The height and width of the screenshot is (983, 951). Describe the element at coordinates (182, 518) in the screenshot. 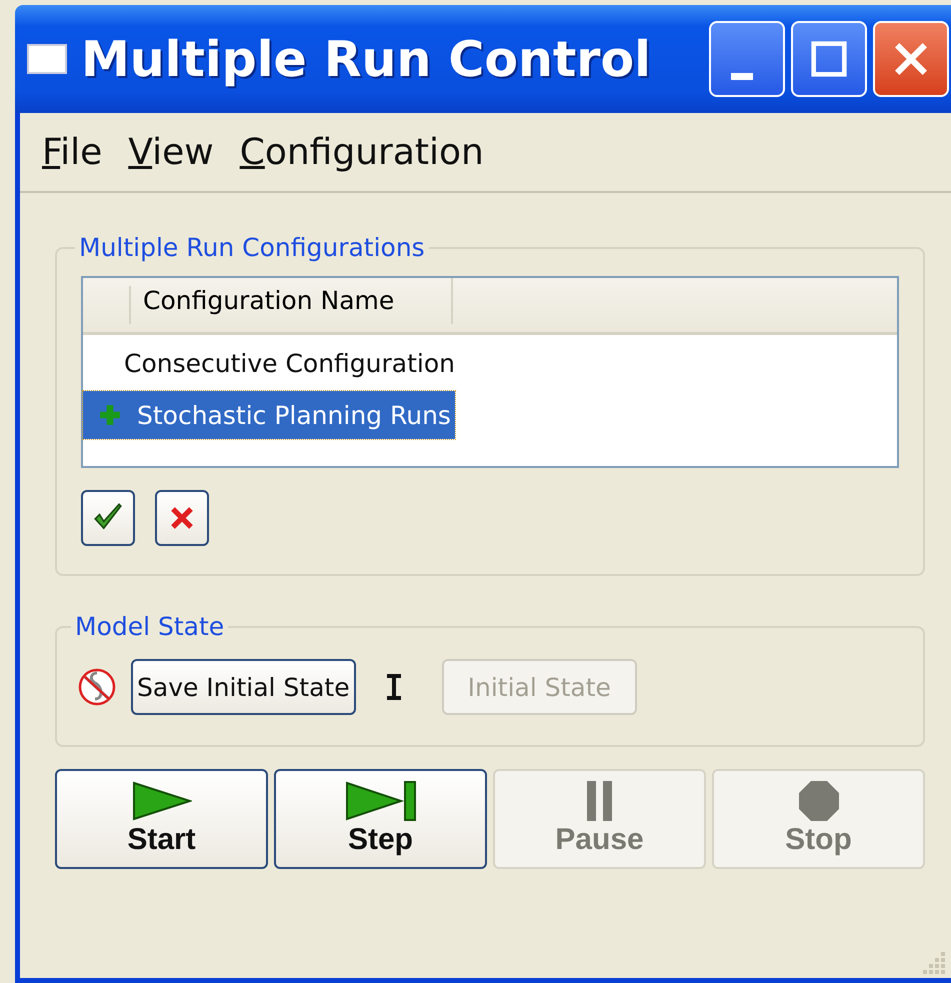

I see `delete-button` at that location.